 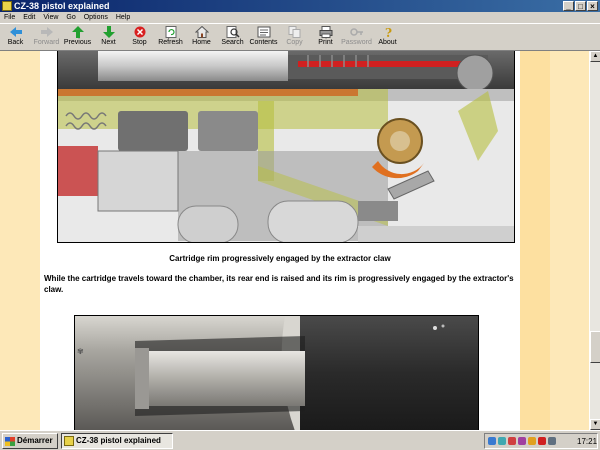 I want to click on next-label: Next, so click(x=108, y=42).